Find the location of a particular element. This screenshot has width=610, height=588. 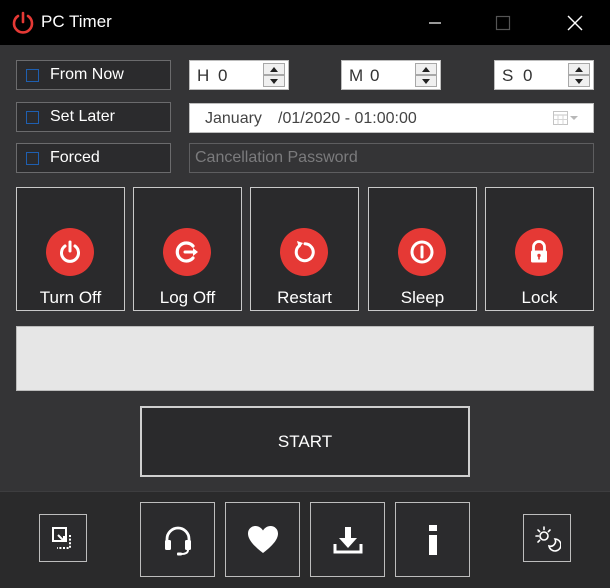

close-button is located at coordinates (575, 22).